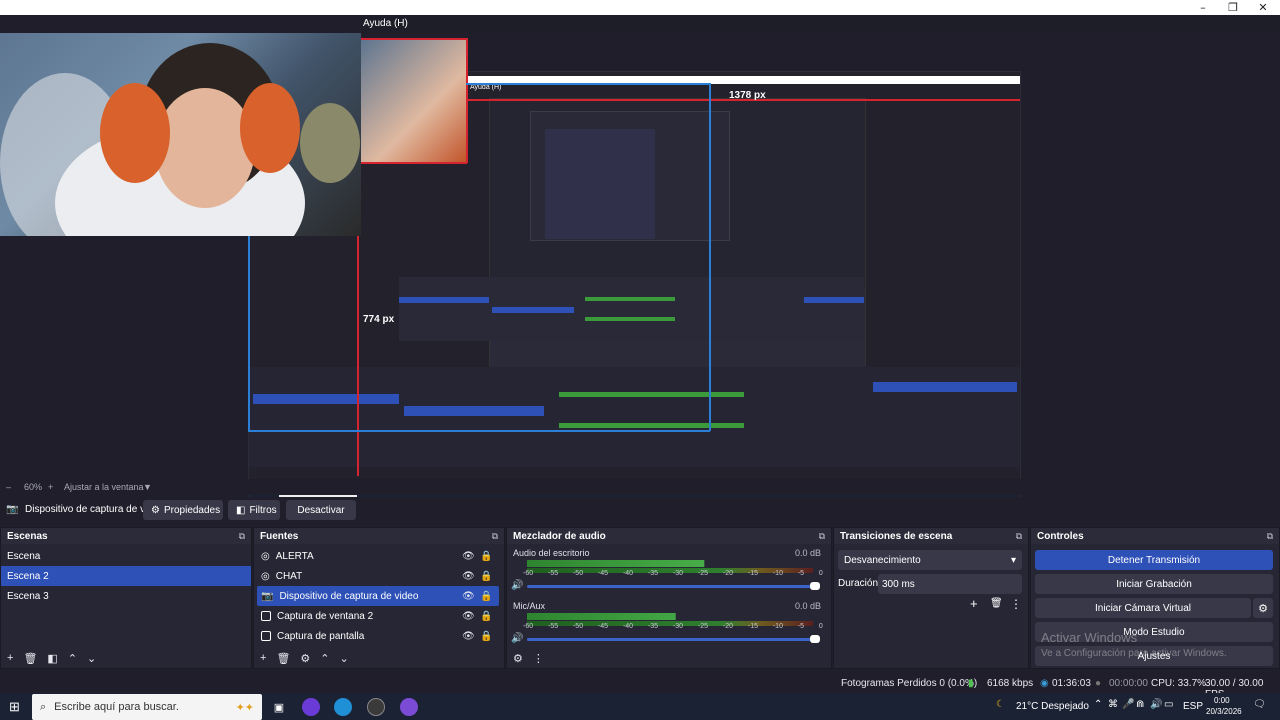 Image resolution: width=1280 pixels, height=720 pixels. I want to click on chevron-up-icon: ⌃, so click(1098, 704).